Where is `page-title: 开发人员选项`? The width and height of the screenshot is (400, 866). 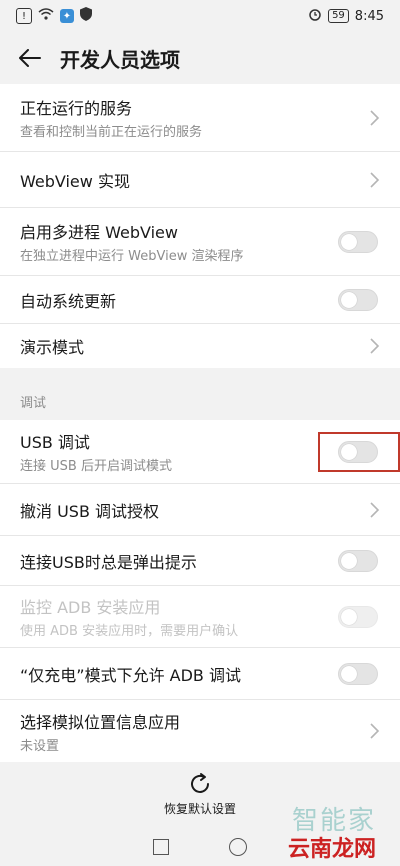
page-title: 开发人员选项 is located at coordinates (120, 59).